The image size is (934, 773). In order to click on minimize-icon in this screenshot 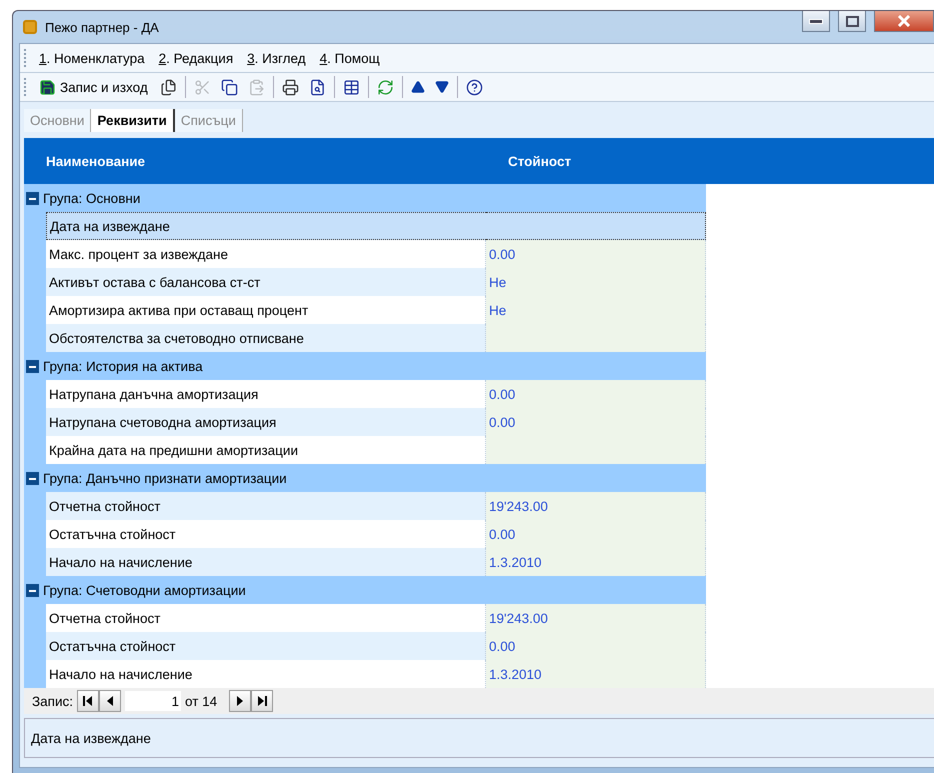, I will do `click(816, 21)`.